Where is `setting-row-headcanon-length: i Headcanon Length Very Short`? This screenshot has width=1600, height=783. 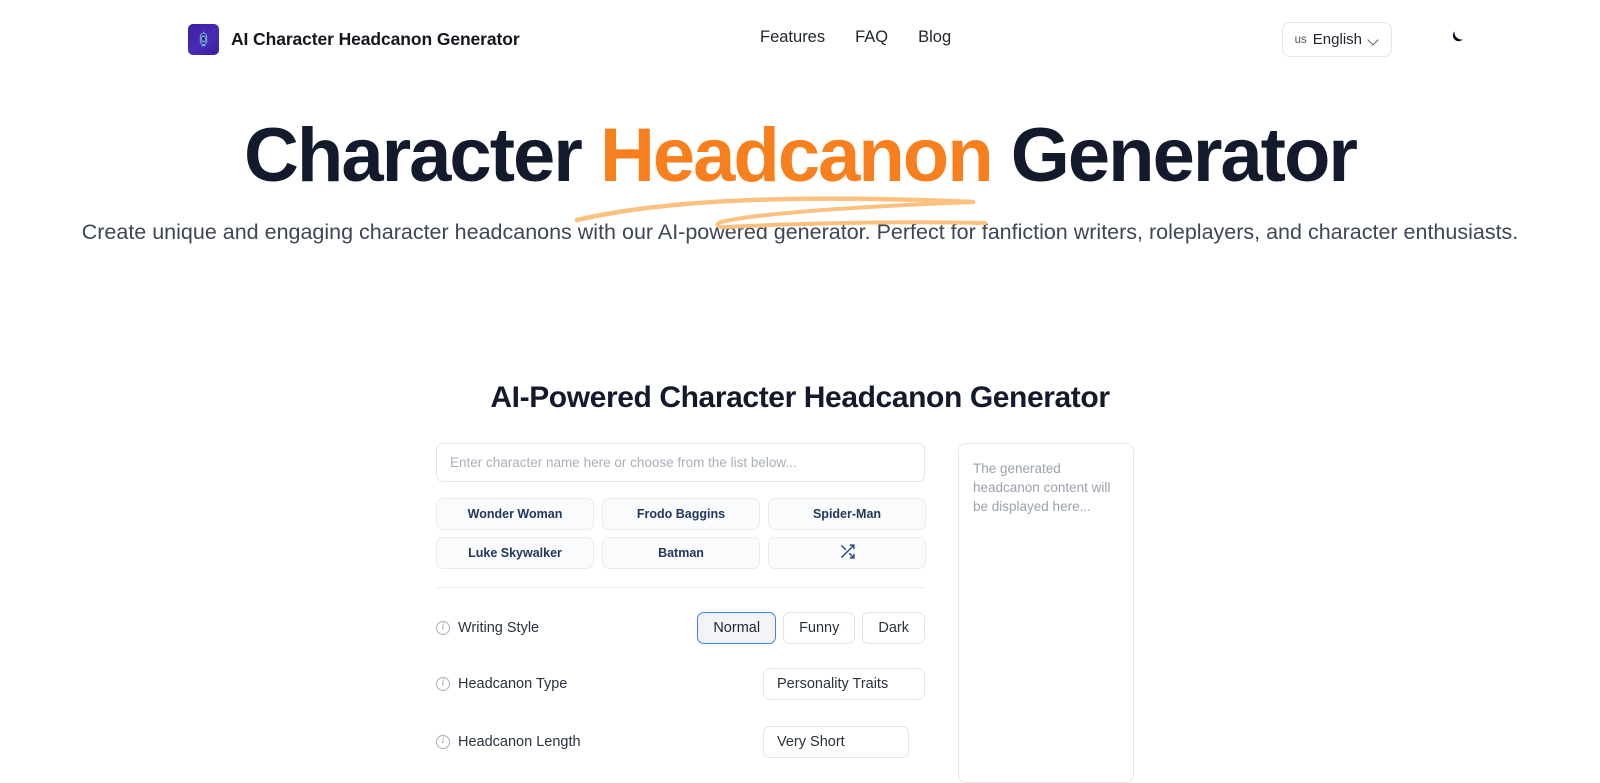
setting-row-headcanon-length: i Headcanon Length Very Short is located at coordinates (680, 742).